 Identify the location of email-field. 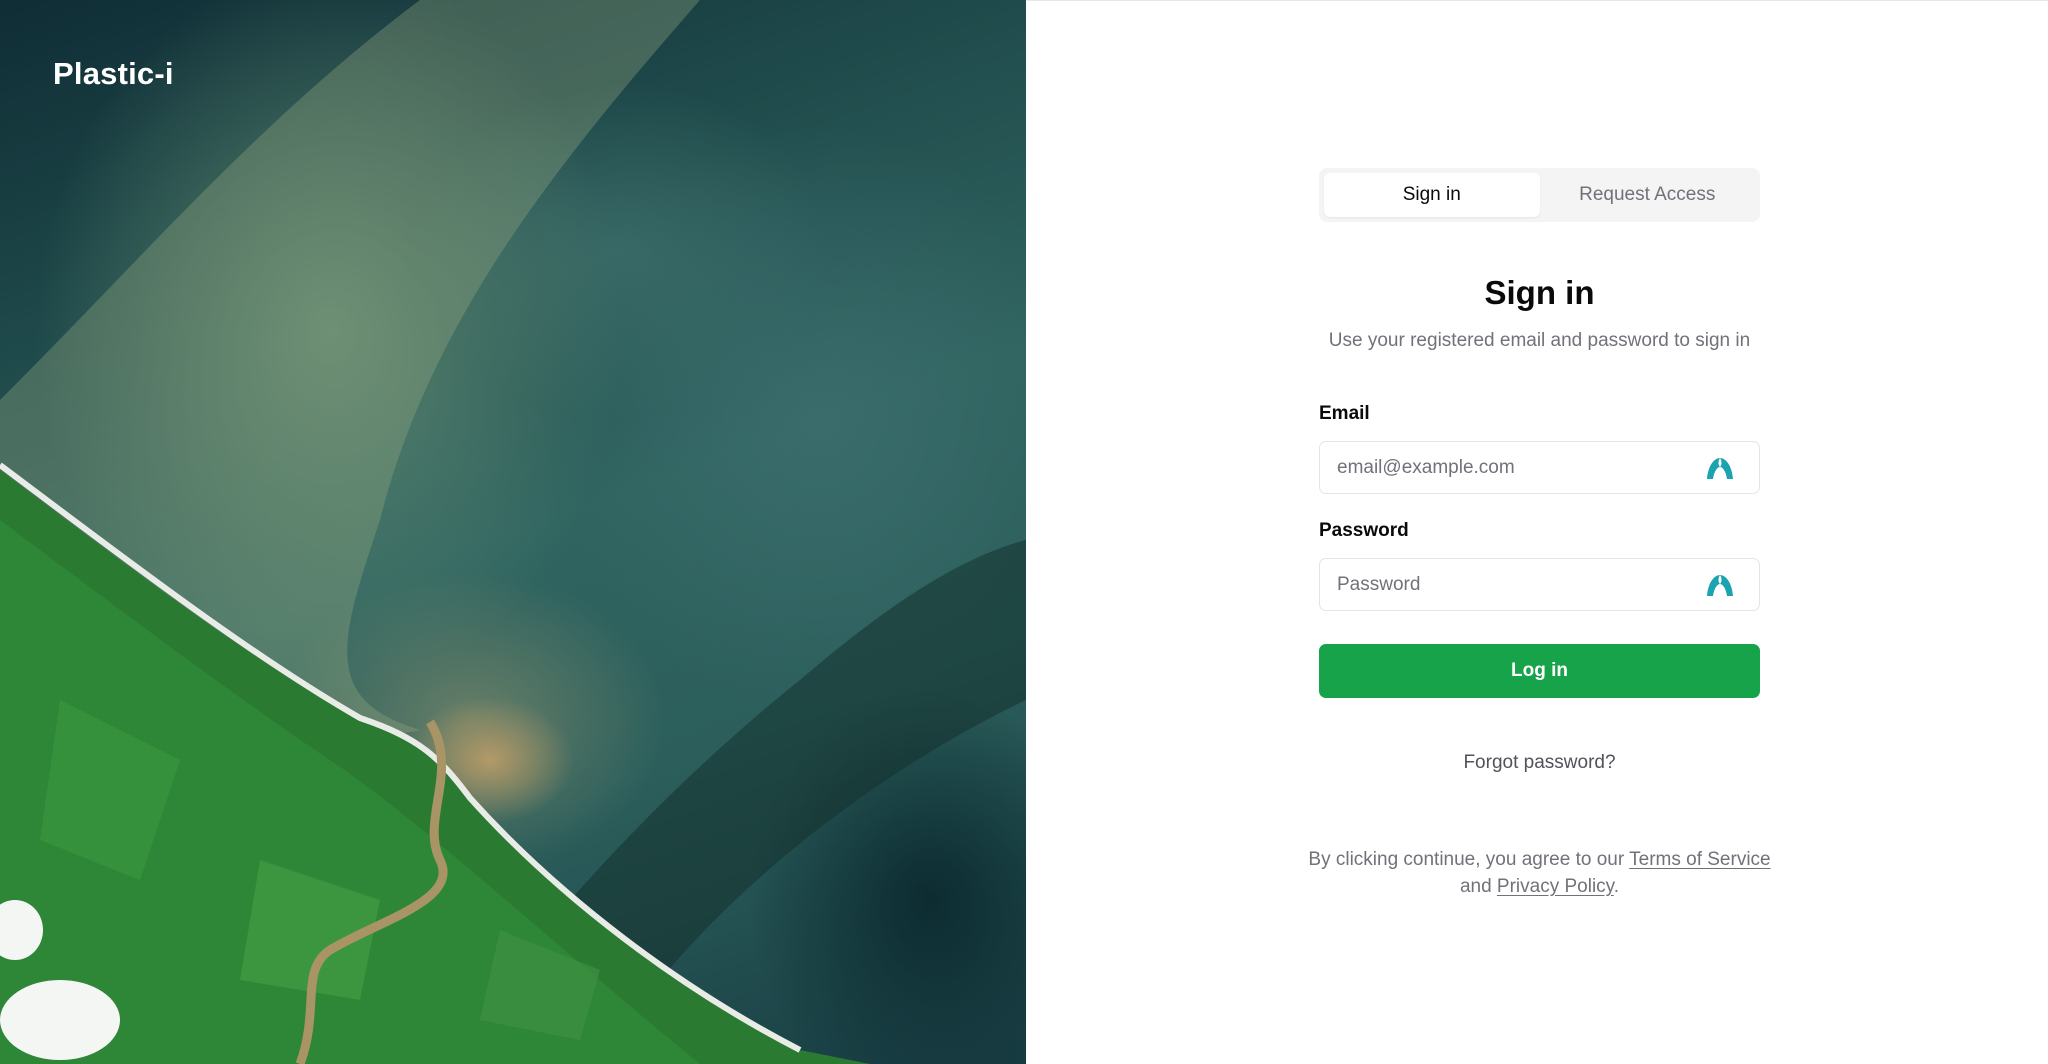
(1539, 467).